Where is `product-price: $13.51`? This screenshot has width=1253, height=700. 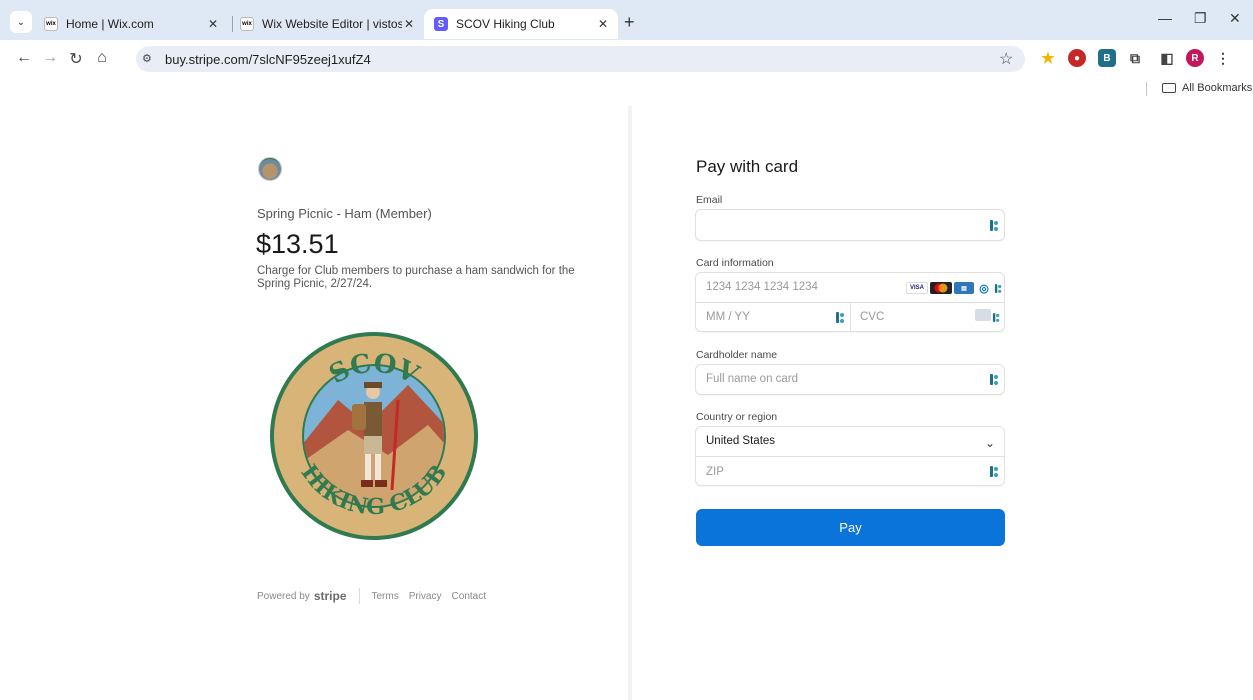
product-price: $13.51 is located at coordinates (297, 244).